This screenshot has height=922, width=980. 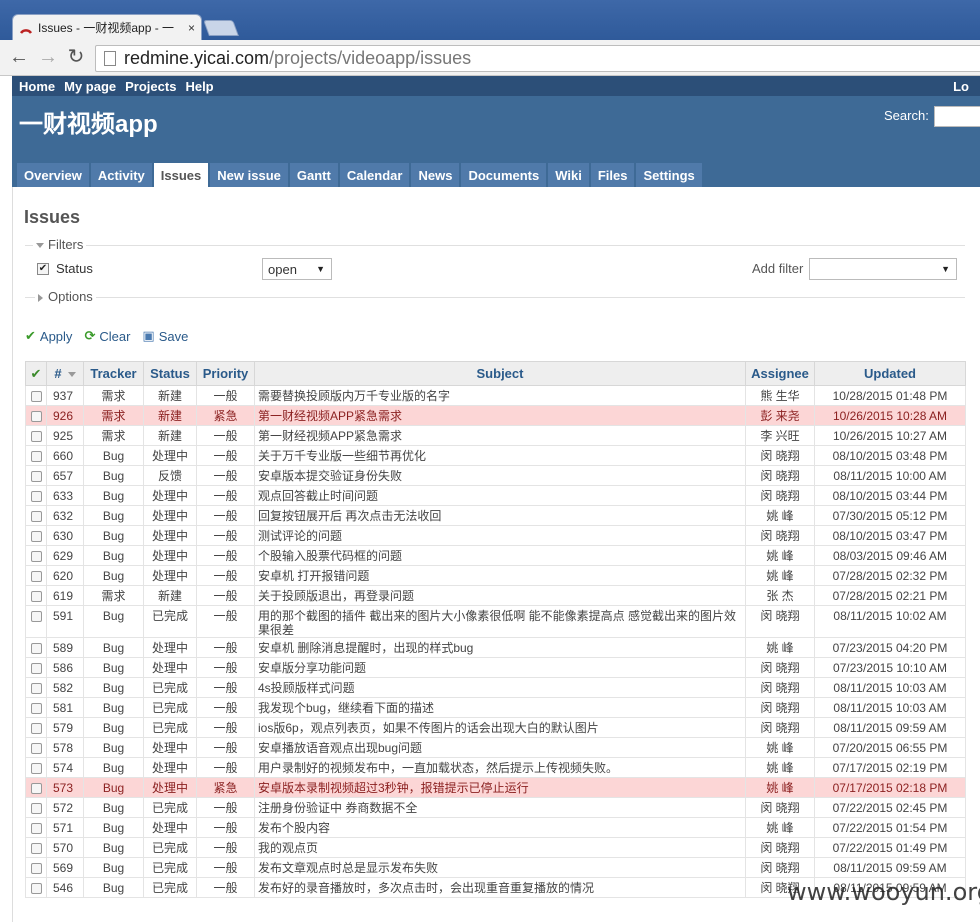 I want to click on issue-id-link: 633, so click(x=65, y=495).